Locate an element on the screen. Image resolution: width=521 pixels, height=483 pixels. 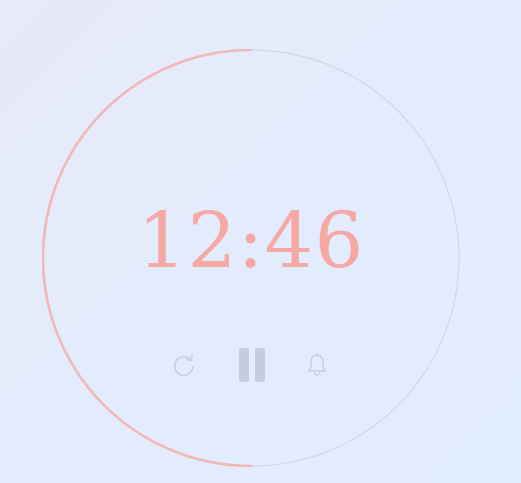
pause-icon is located at coordinates (252, 365).